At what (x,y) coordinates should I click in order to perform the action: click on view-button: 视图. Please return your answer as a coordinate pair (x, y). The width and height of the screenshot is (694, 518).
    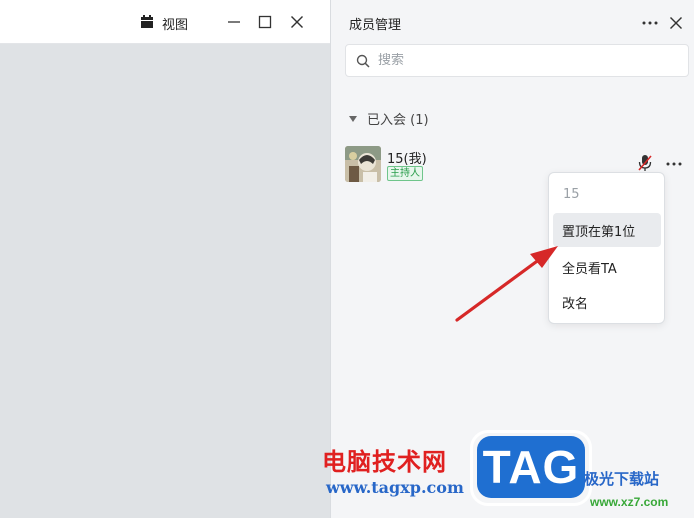
    Looking at the image, I should click on (164, 23).